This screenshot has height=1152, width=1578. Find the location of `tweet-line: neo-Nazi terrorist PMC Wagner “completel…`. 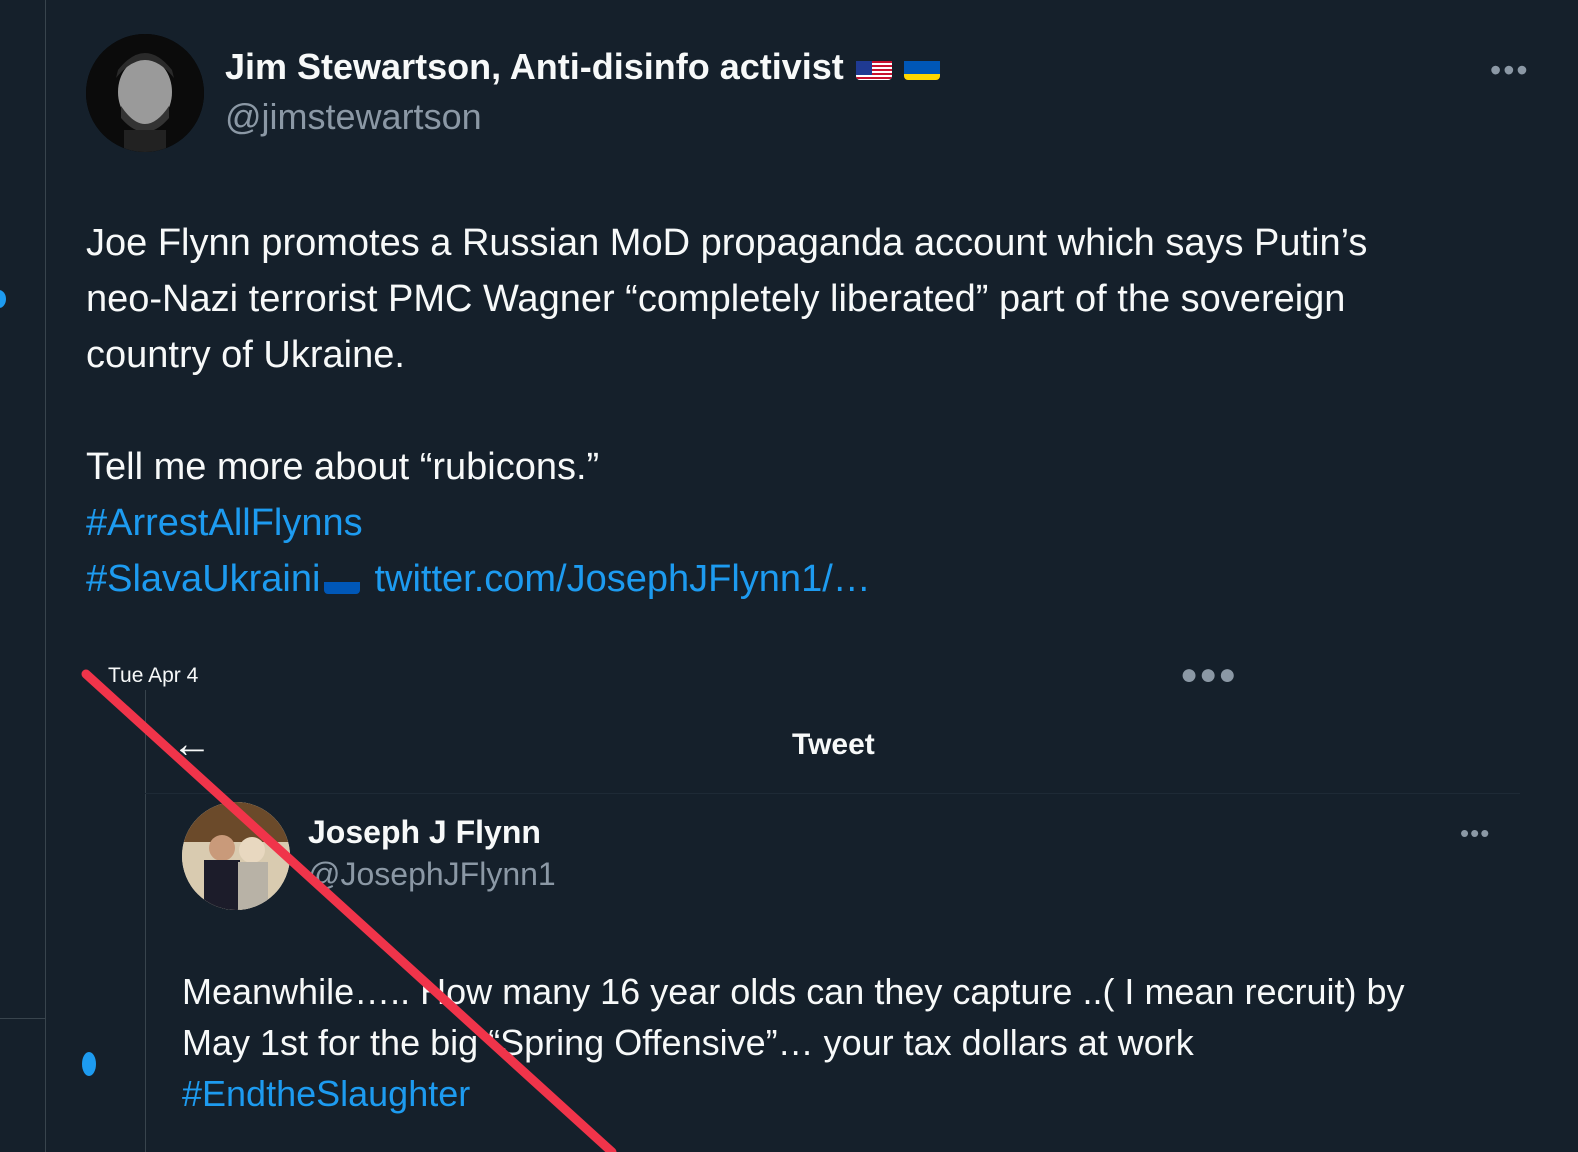

tweet-line: neo-Nazi terrorist PMC Wagner “completel… is located at coordinates (716, 299).